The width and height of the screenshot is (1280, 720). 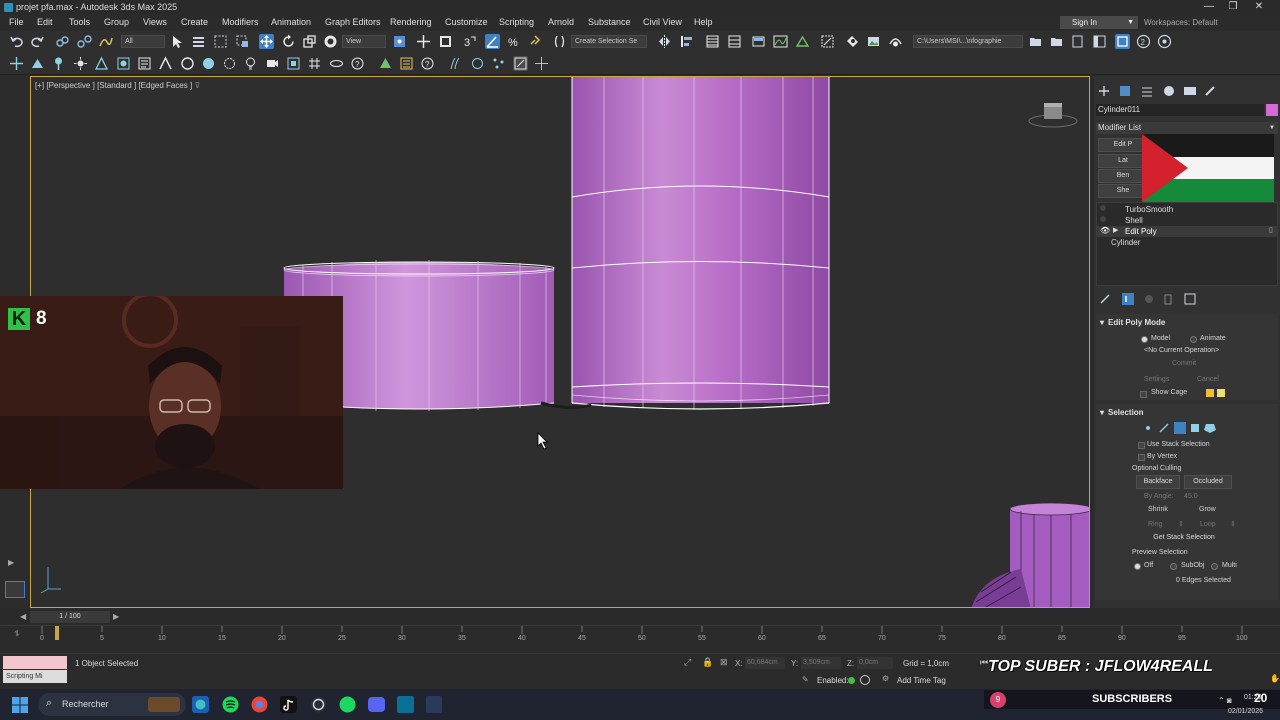 What do you see at coordinates (144, 63) in the screenshot?
I see `arnold-log-icon` at bounding box center [144, 63].